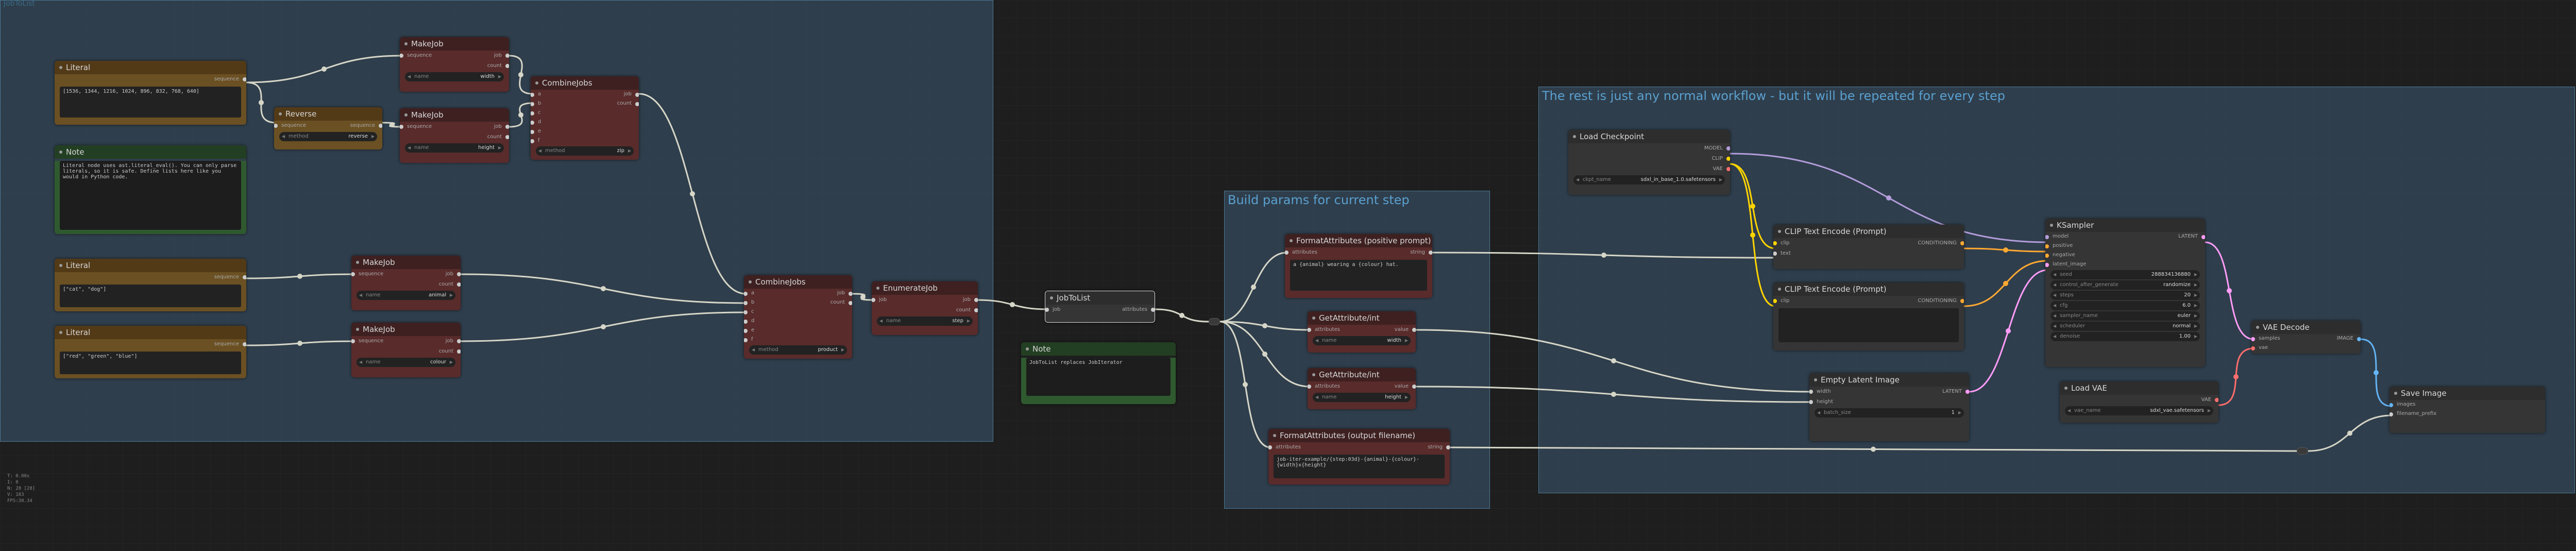 The image size is (2576, 551). Describe the element at coordinates (925, 308) in the screenshot. I see `node-enumeratejob: EnumerateJob job job count namestep` at that location.